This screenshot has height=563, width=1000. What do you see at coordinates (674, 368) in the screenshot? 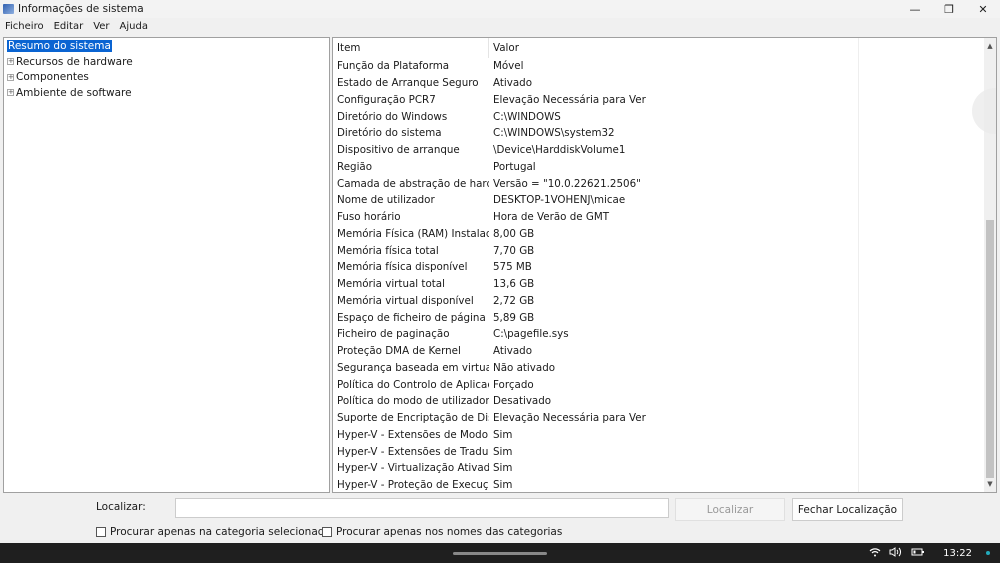
I see `value-cell: Não ativado` at bounding box center [674, 368].